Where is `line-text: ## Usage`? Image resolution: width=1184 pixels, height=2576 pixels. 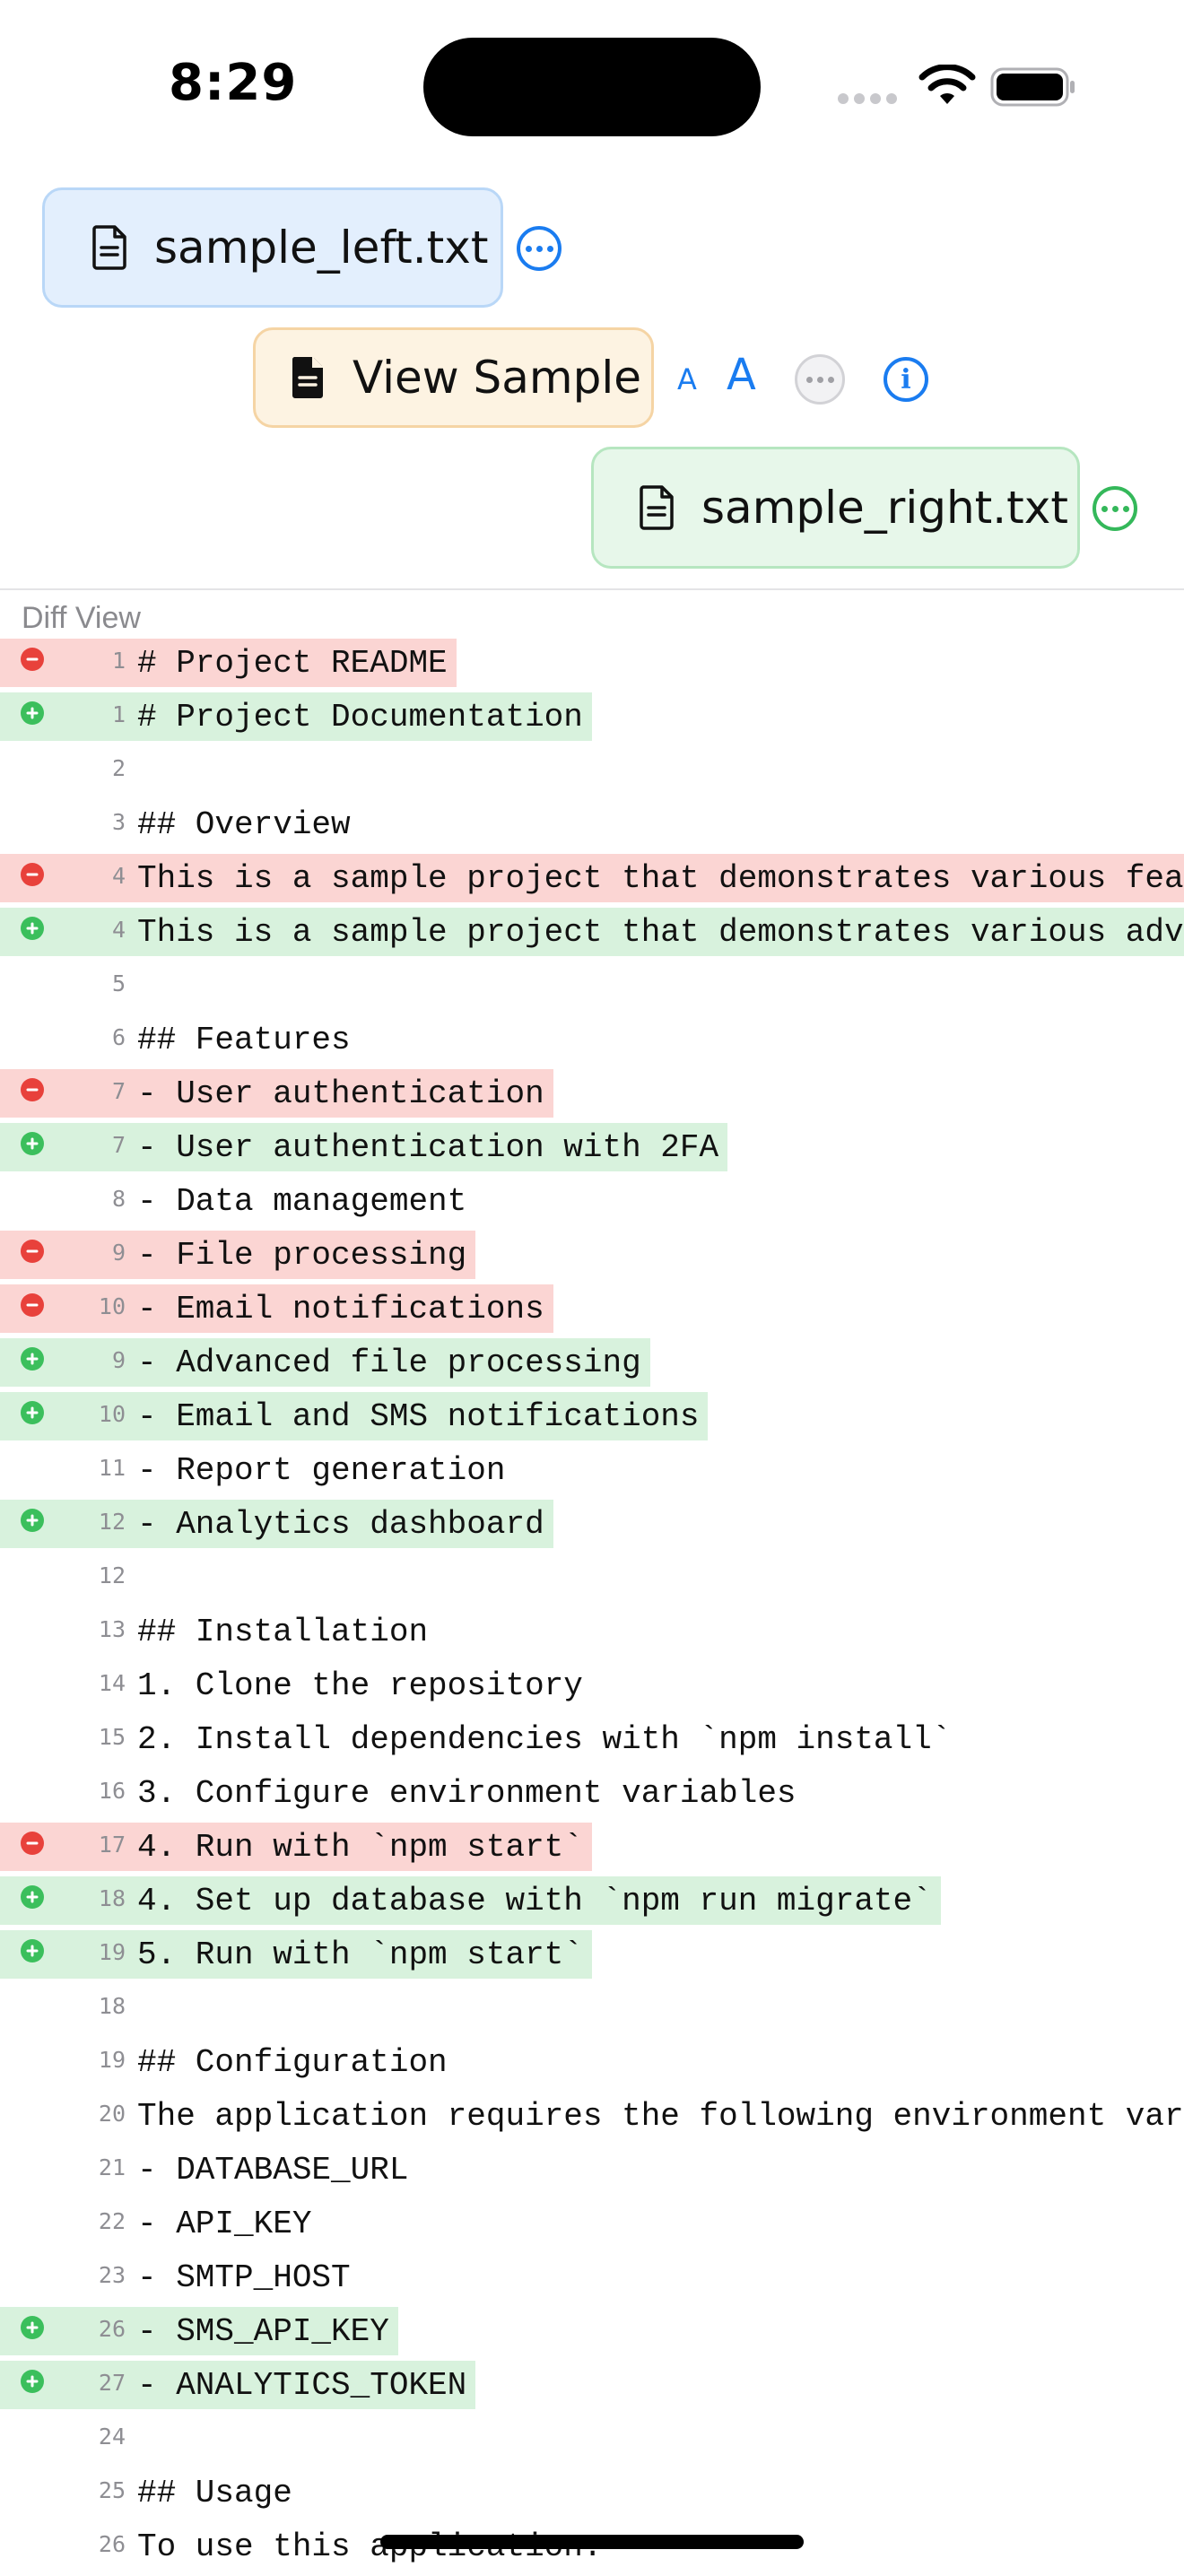 line-text: ## Usage is located at coordinates (214, 2493).